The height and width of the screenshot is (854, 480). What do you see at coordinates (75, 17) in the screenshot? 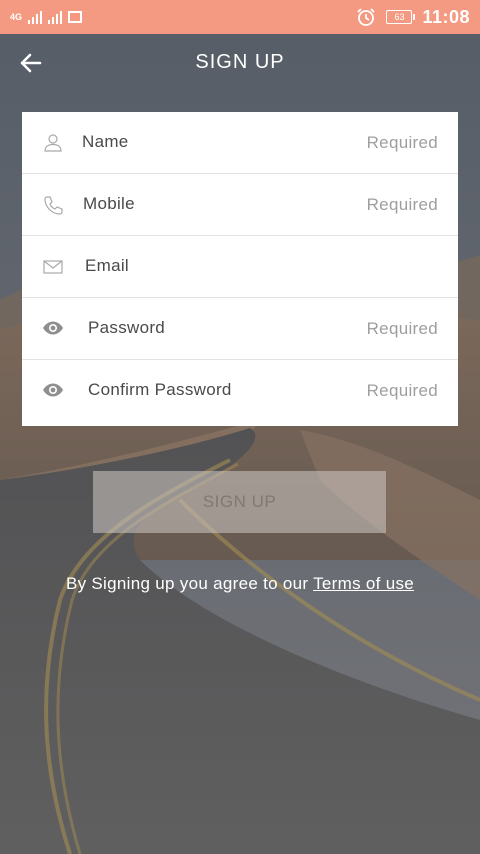
I see `gallery-notification-icon` at bounding box center [75, 17].